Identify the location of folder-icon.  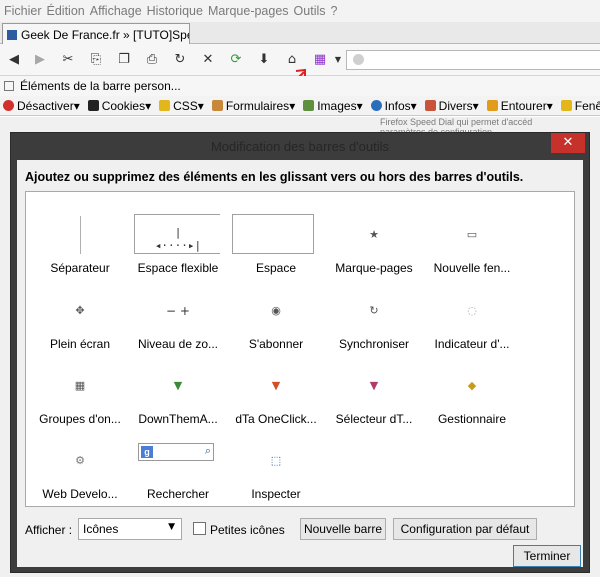
(430, 105).